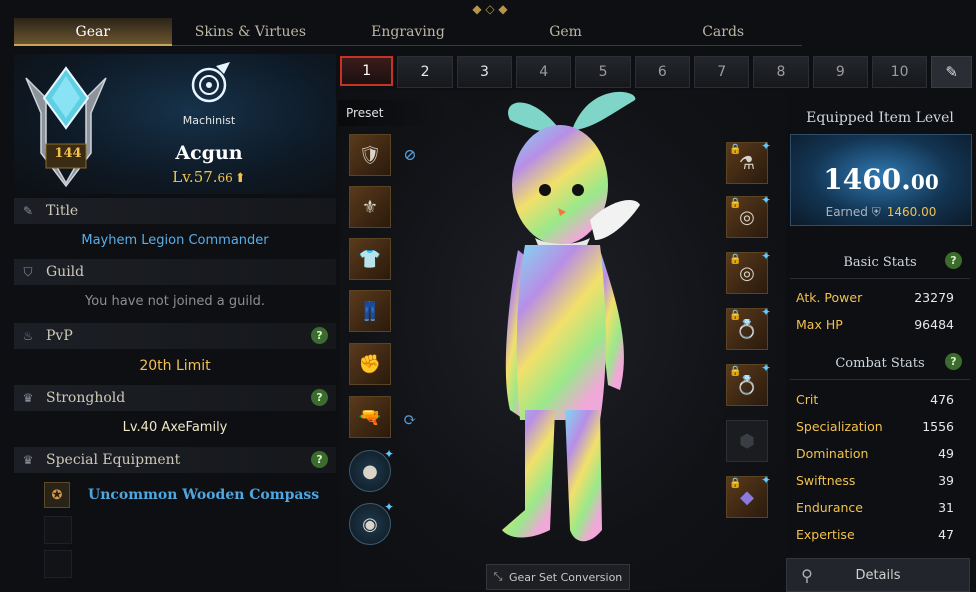 The width and height of the screenshot is (976, 592). I want to click on link-icon: ⟳, so click(410, 420).